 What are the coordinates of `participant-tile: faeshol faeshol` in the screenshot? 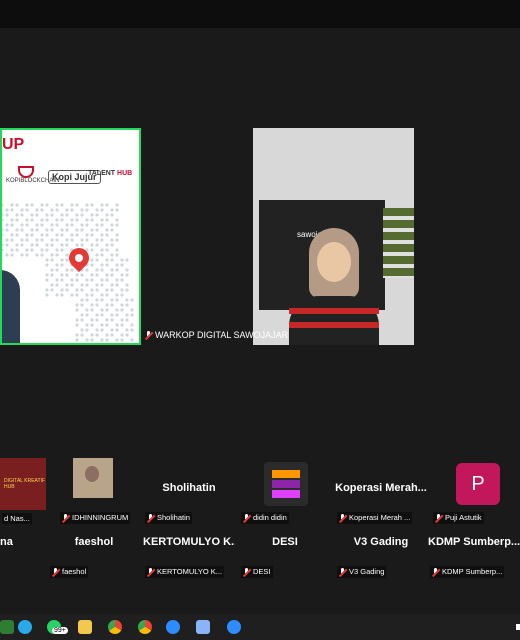 It's located at (94, 549).